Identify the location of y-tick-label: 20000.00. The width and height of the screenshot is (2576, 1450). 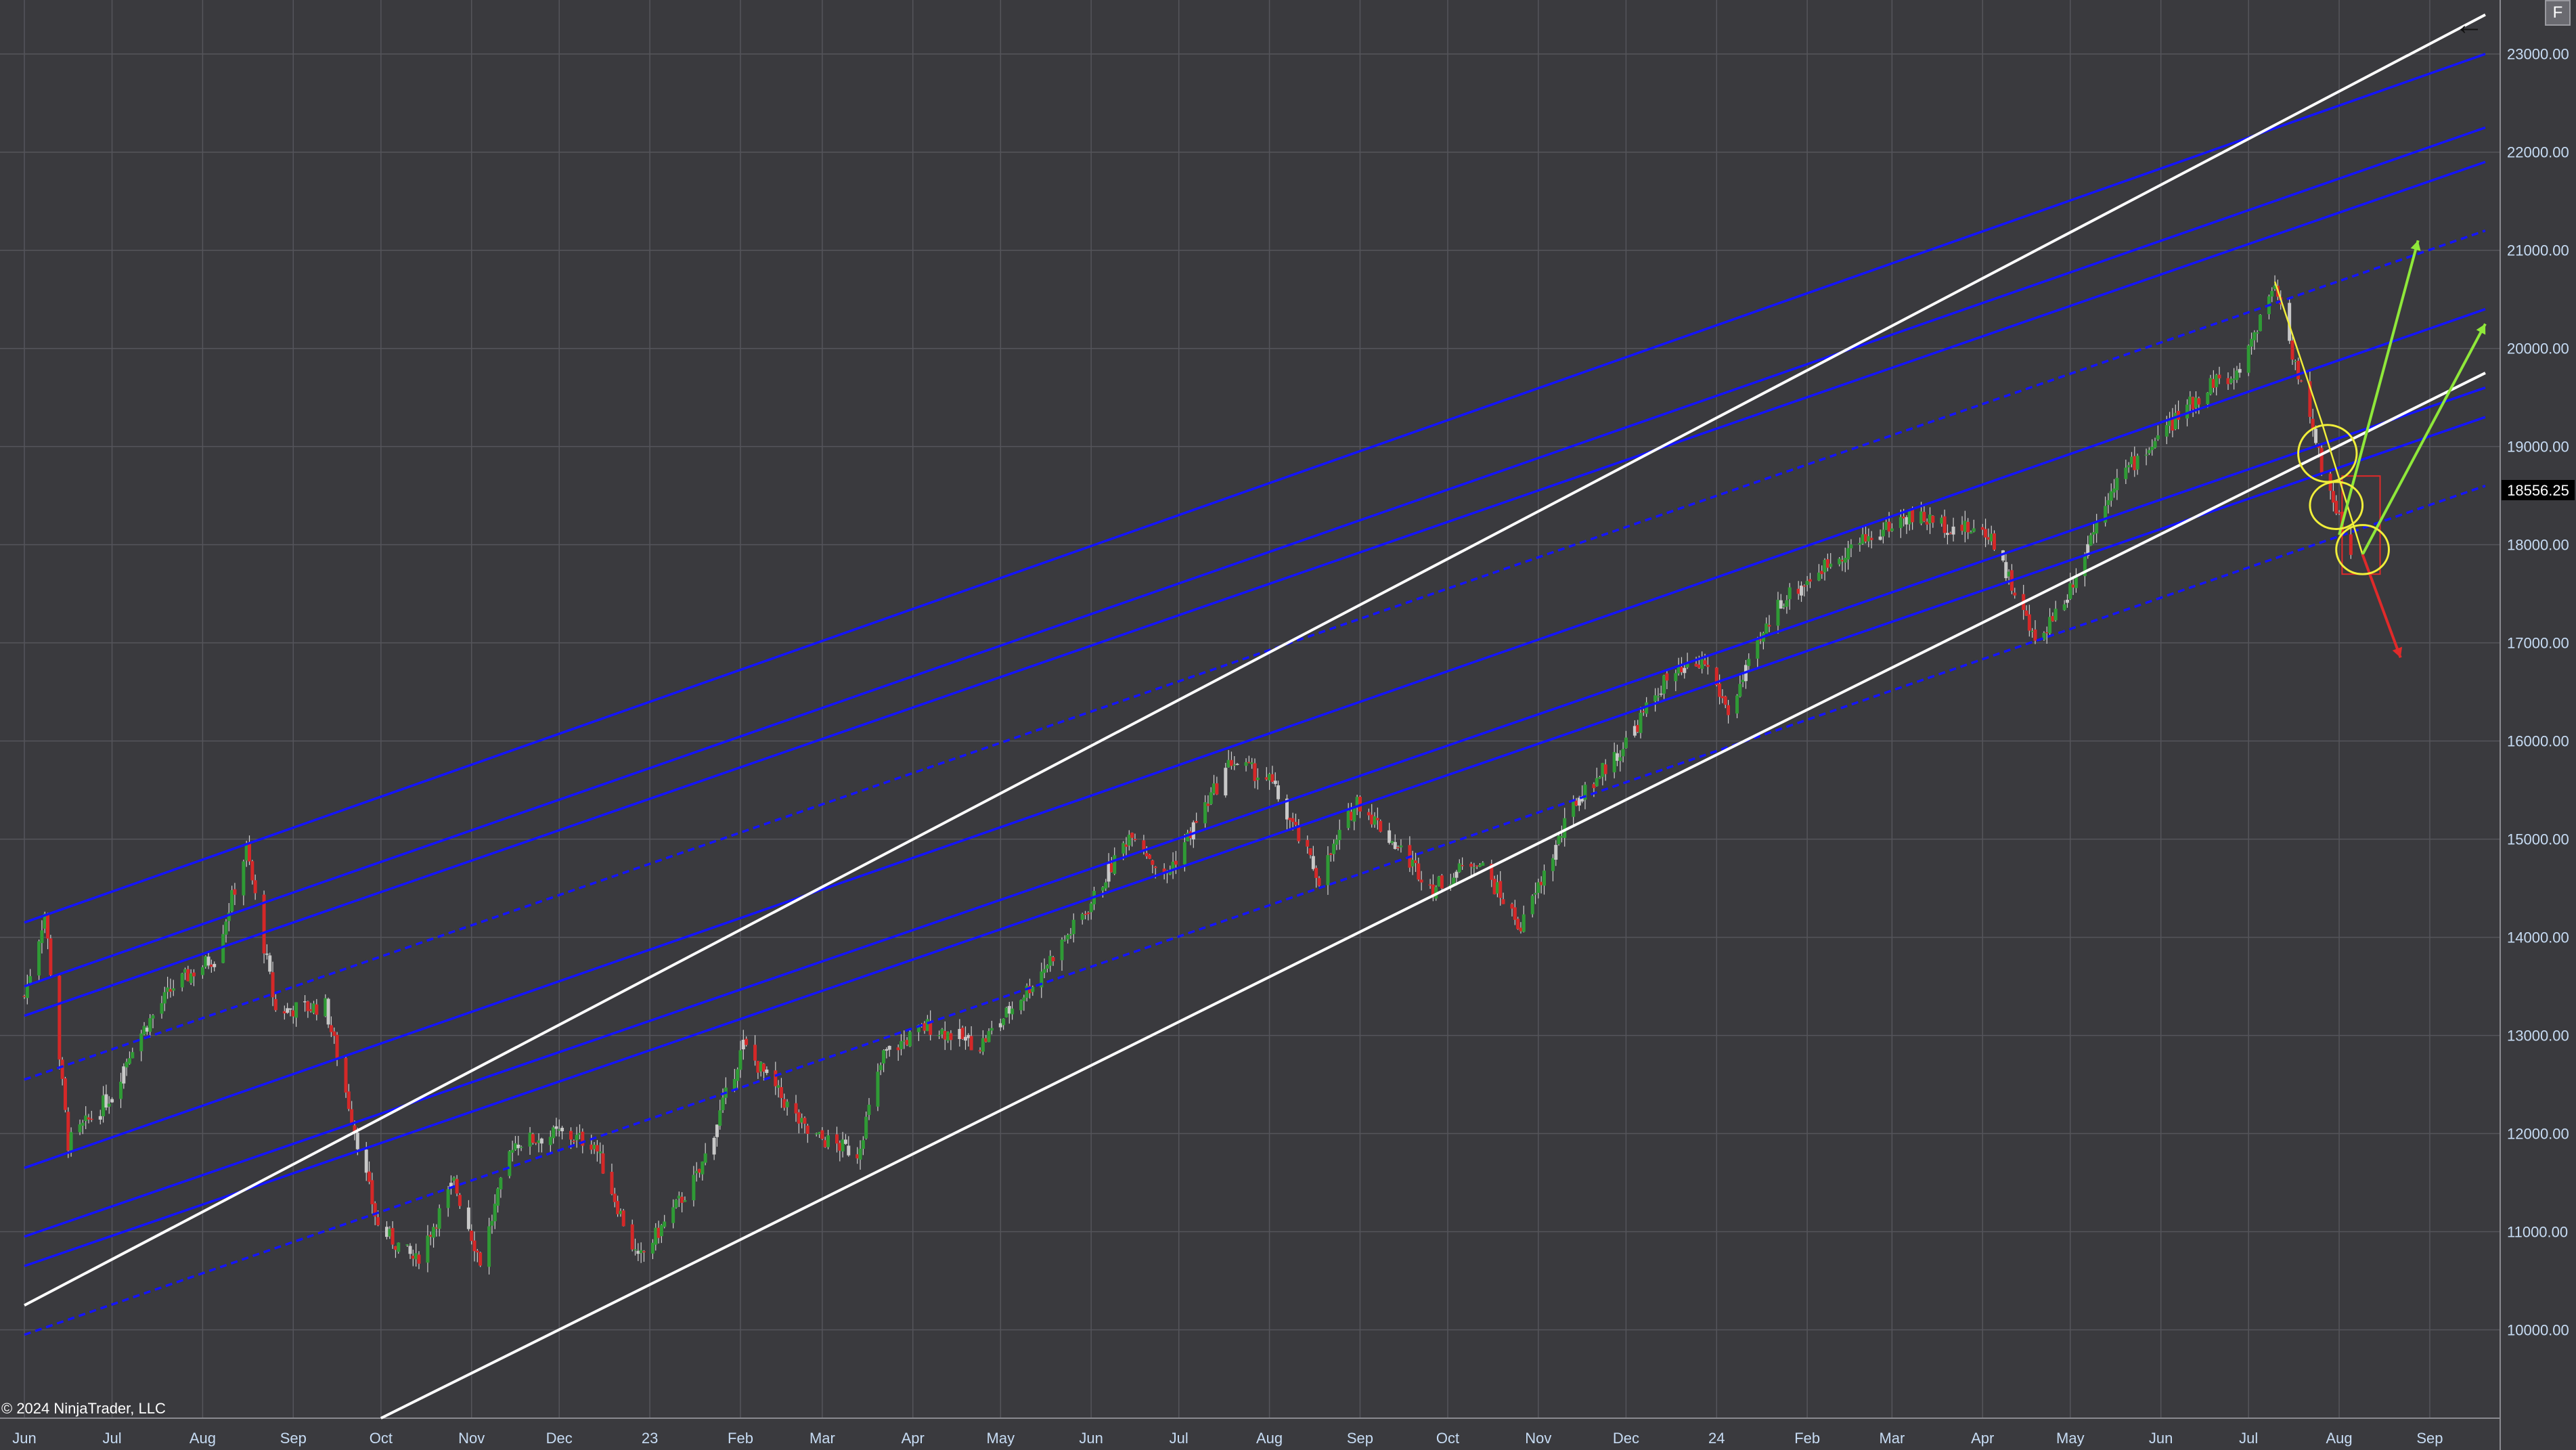
(2538, 348).